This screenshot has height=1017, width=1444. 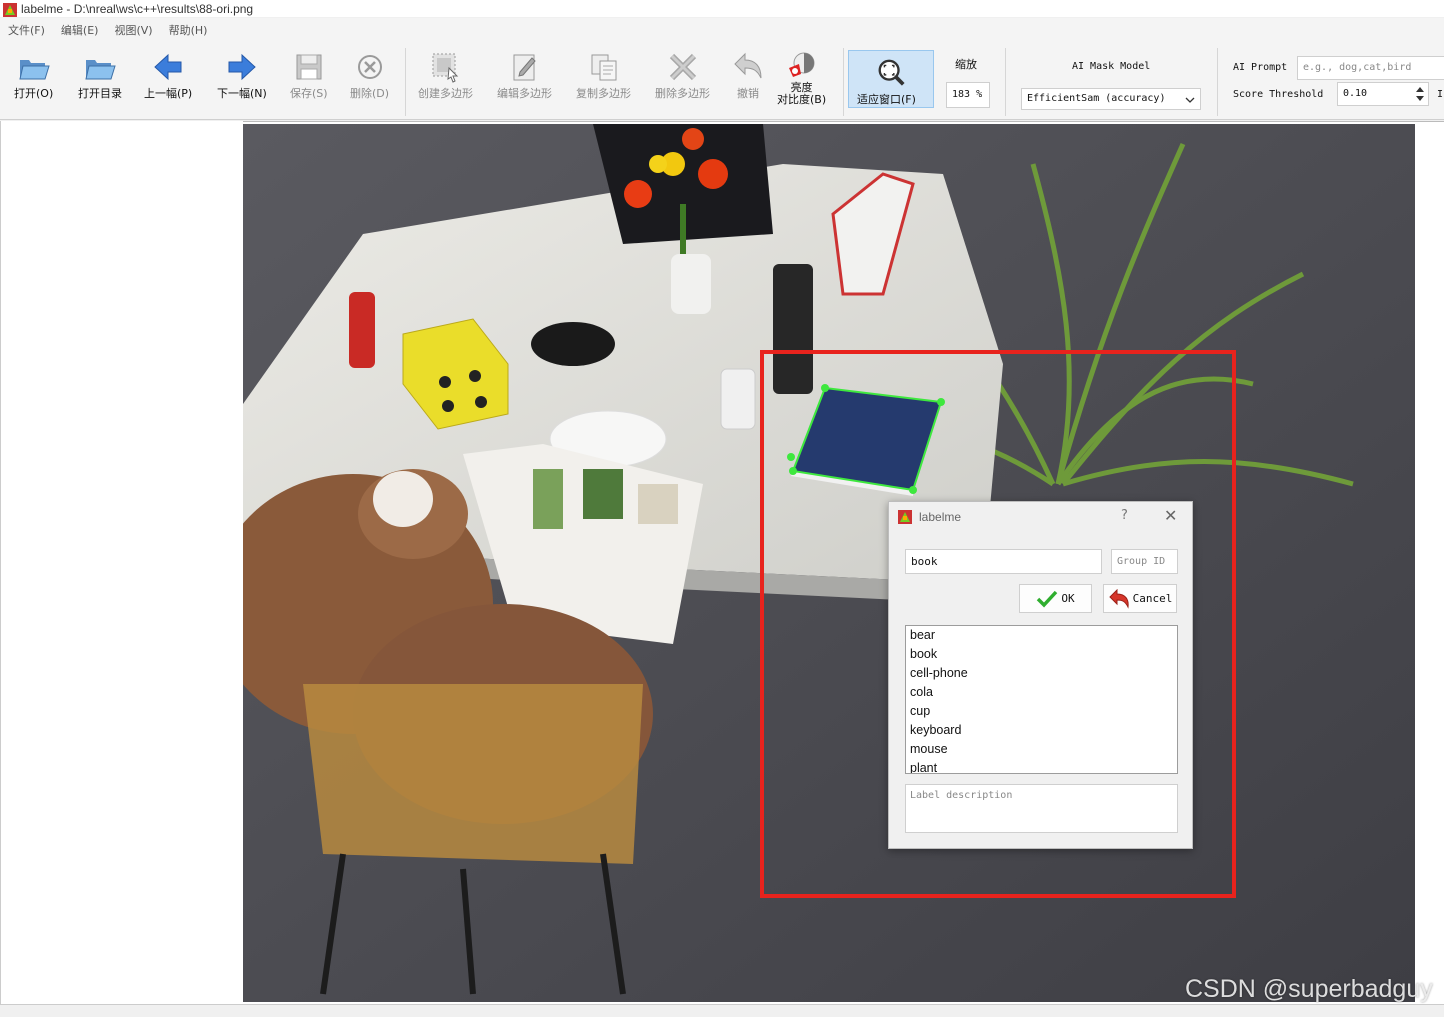 What do you see at coordinates (370, 93) in the screenshot?
I see `delete-label: 删除(D)` at bounding box center [370, 93].